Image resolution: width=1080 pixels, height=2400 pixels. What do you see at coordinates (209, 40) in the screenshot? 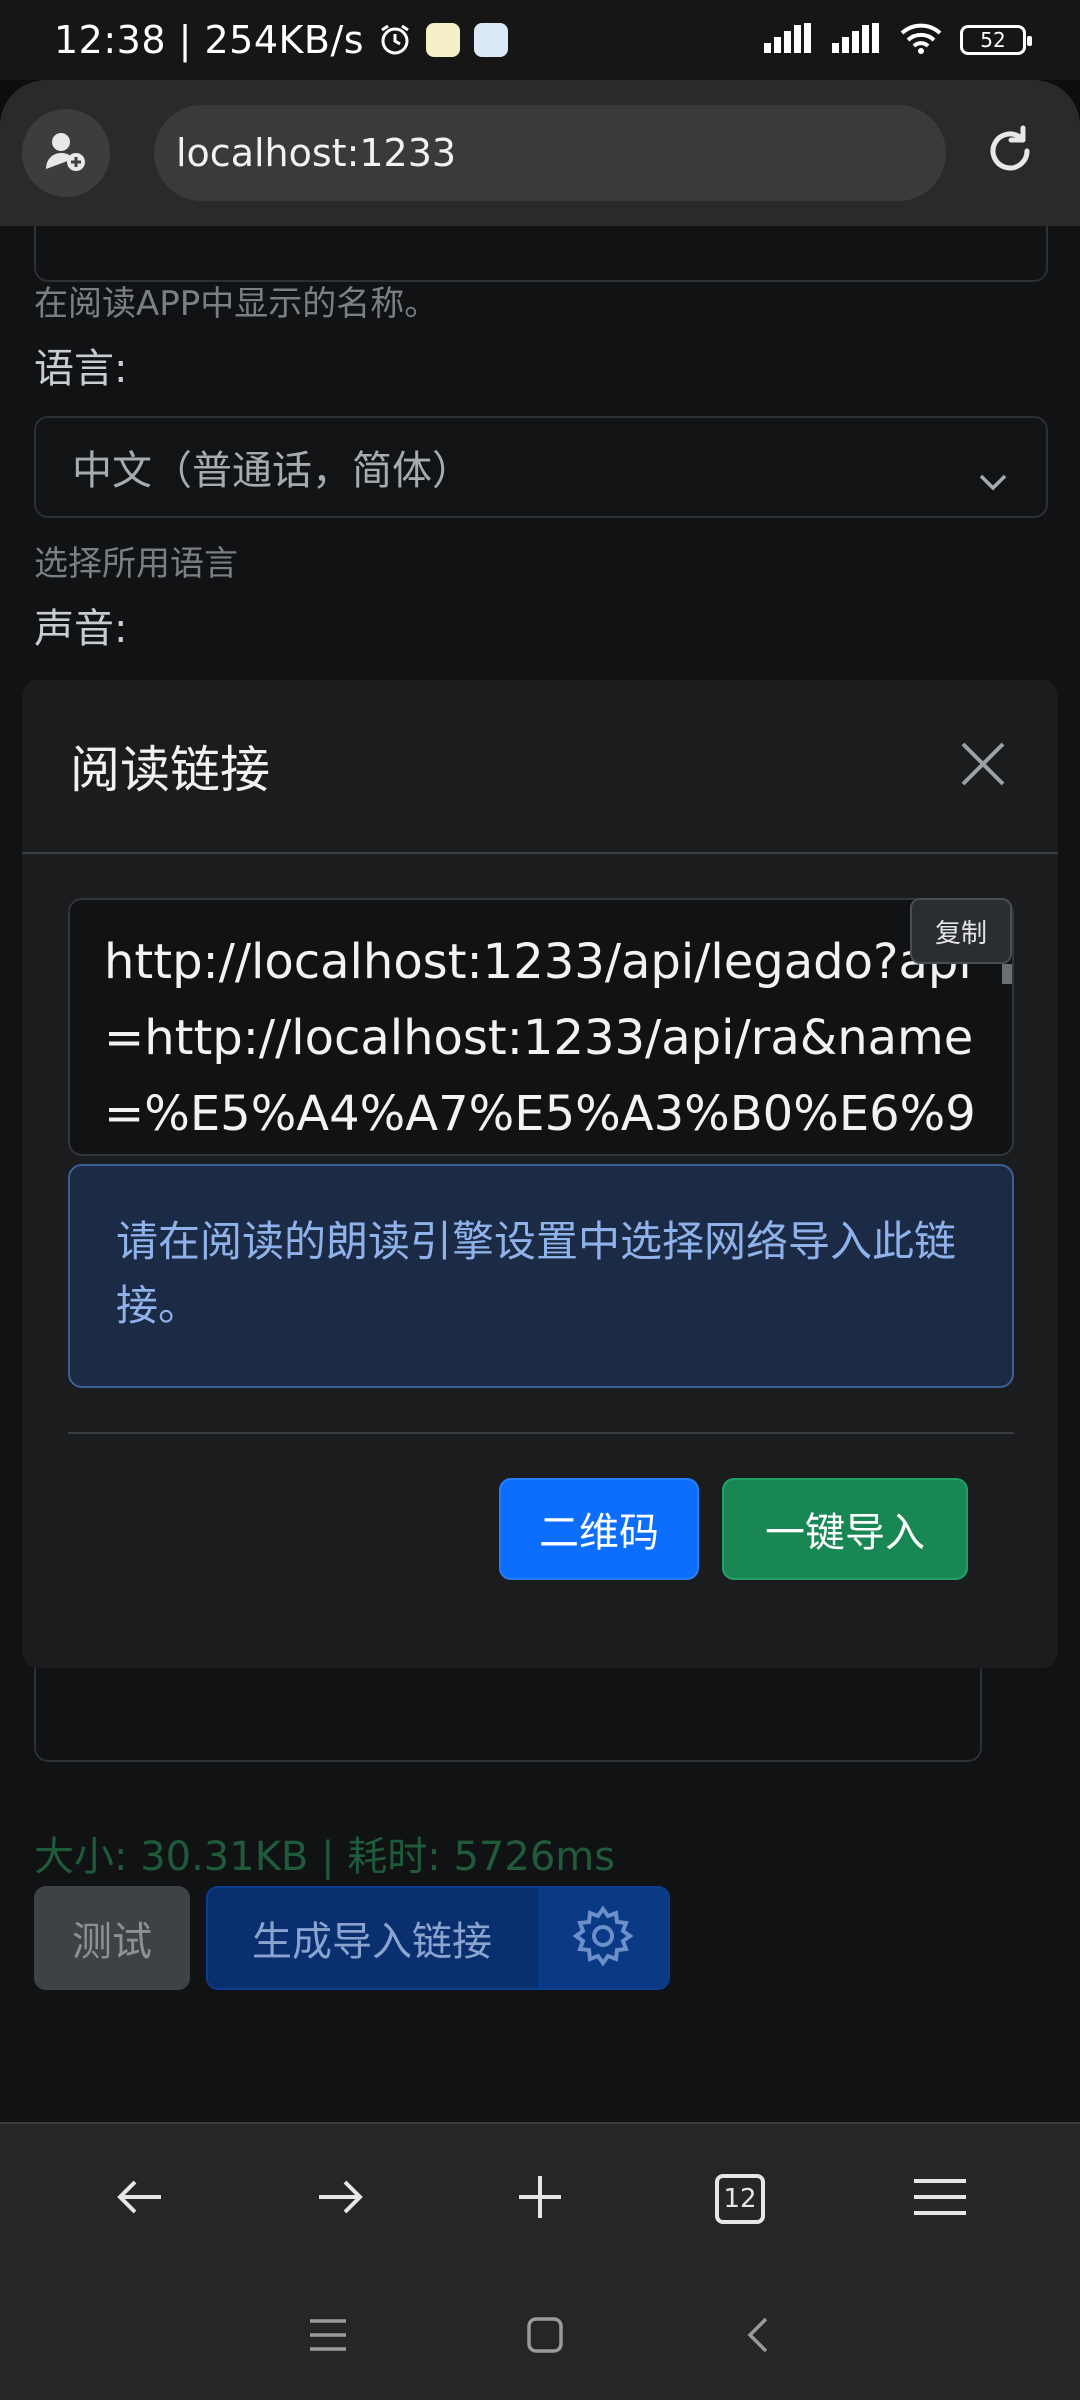
I see `status-time: 12:38 | 254KB/s` at bounding box center [209, 40].